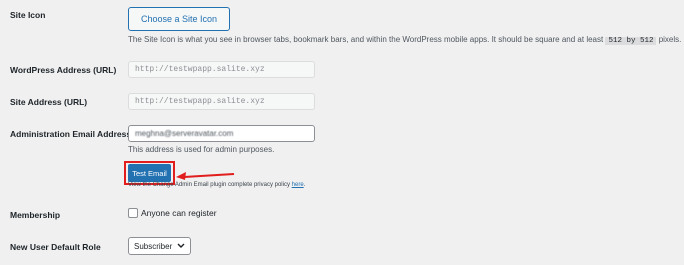 This screenshot has width=684, height=265. Describe the element at coordinates (55, 247) in the screenshot. I see `default-role-label: New User Default Role` at that location.